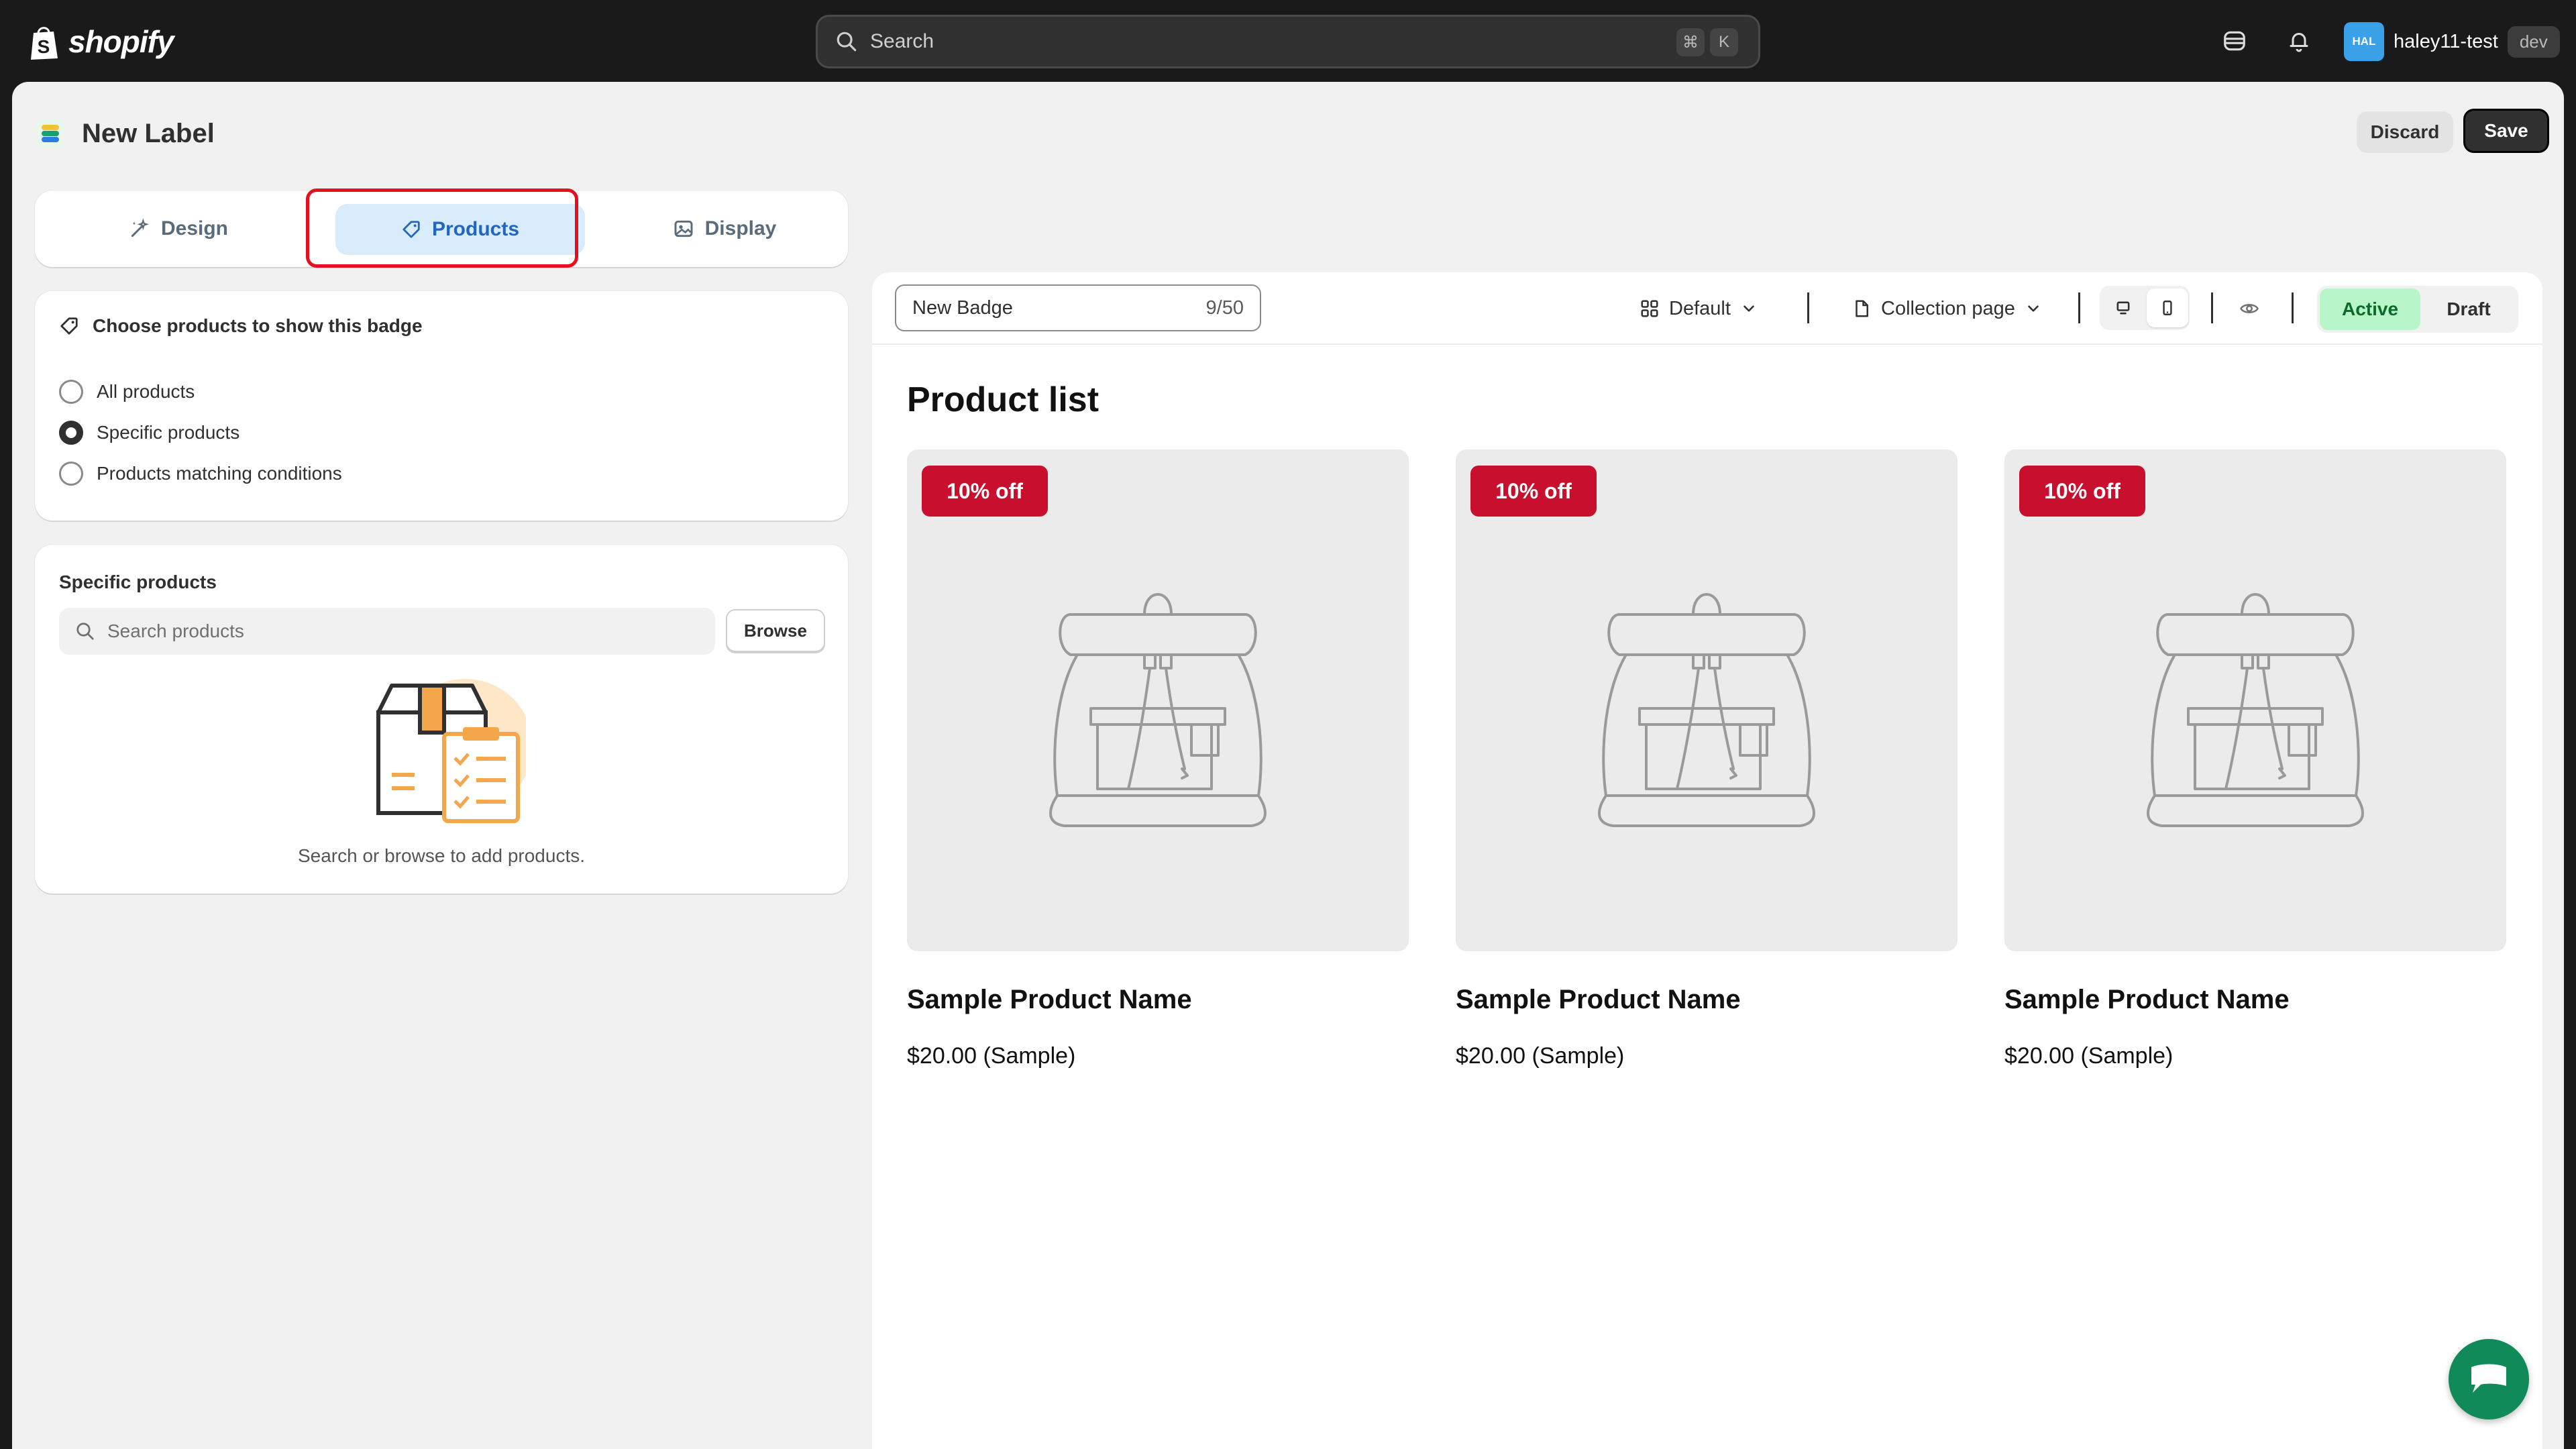  Describe the element at coordinates (1649, 308) in the screenshot. I see `template-icon` at that location.